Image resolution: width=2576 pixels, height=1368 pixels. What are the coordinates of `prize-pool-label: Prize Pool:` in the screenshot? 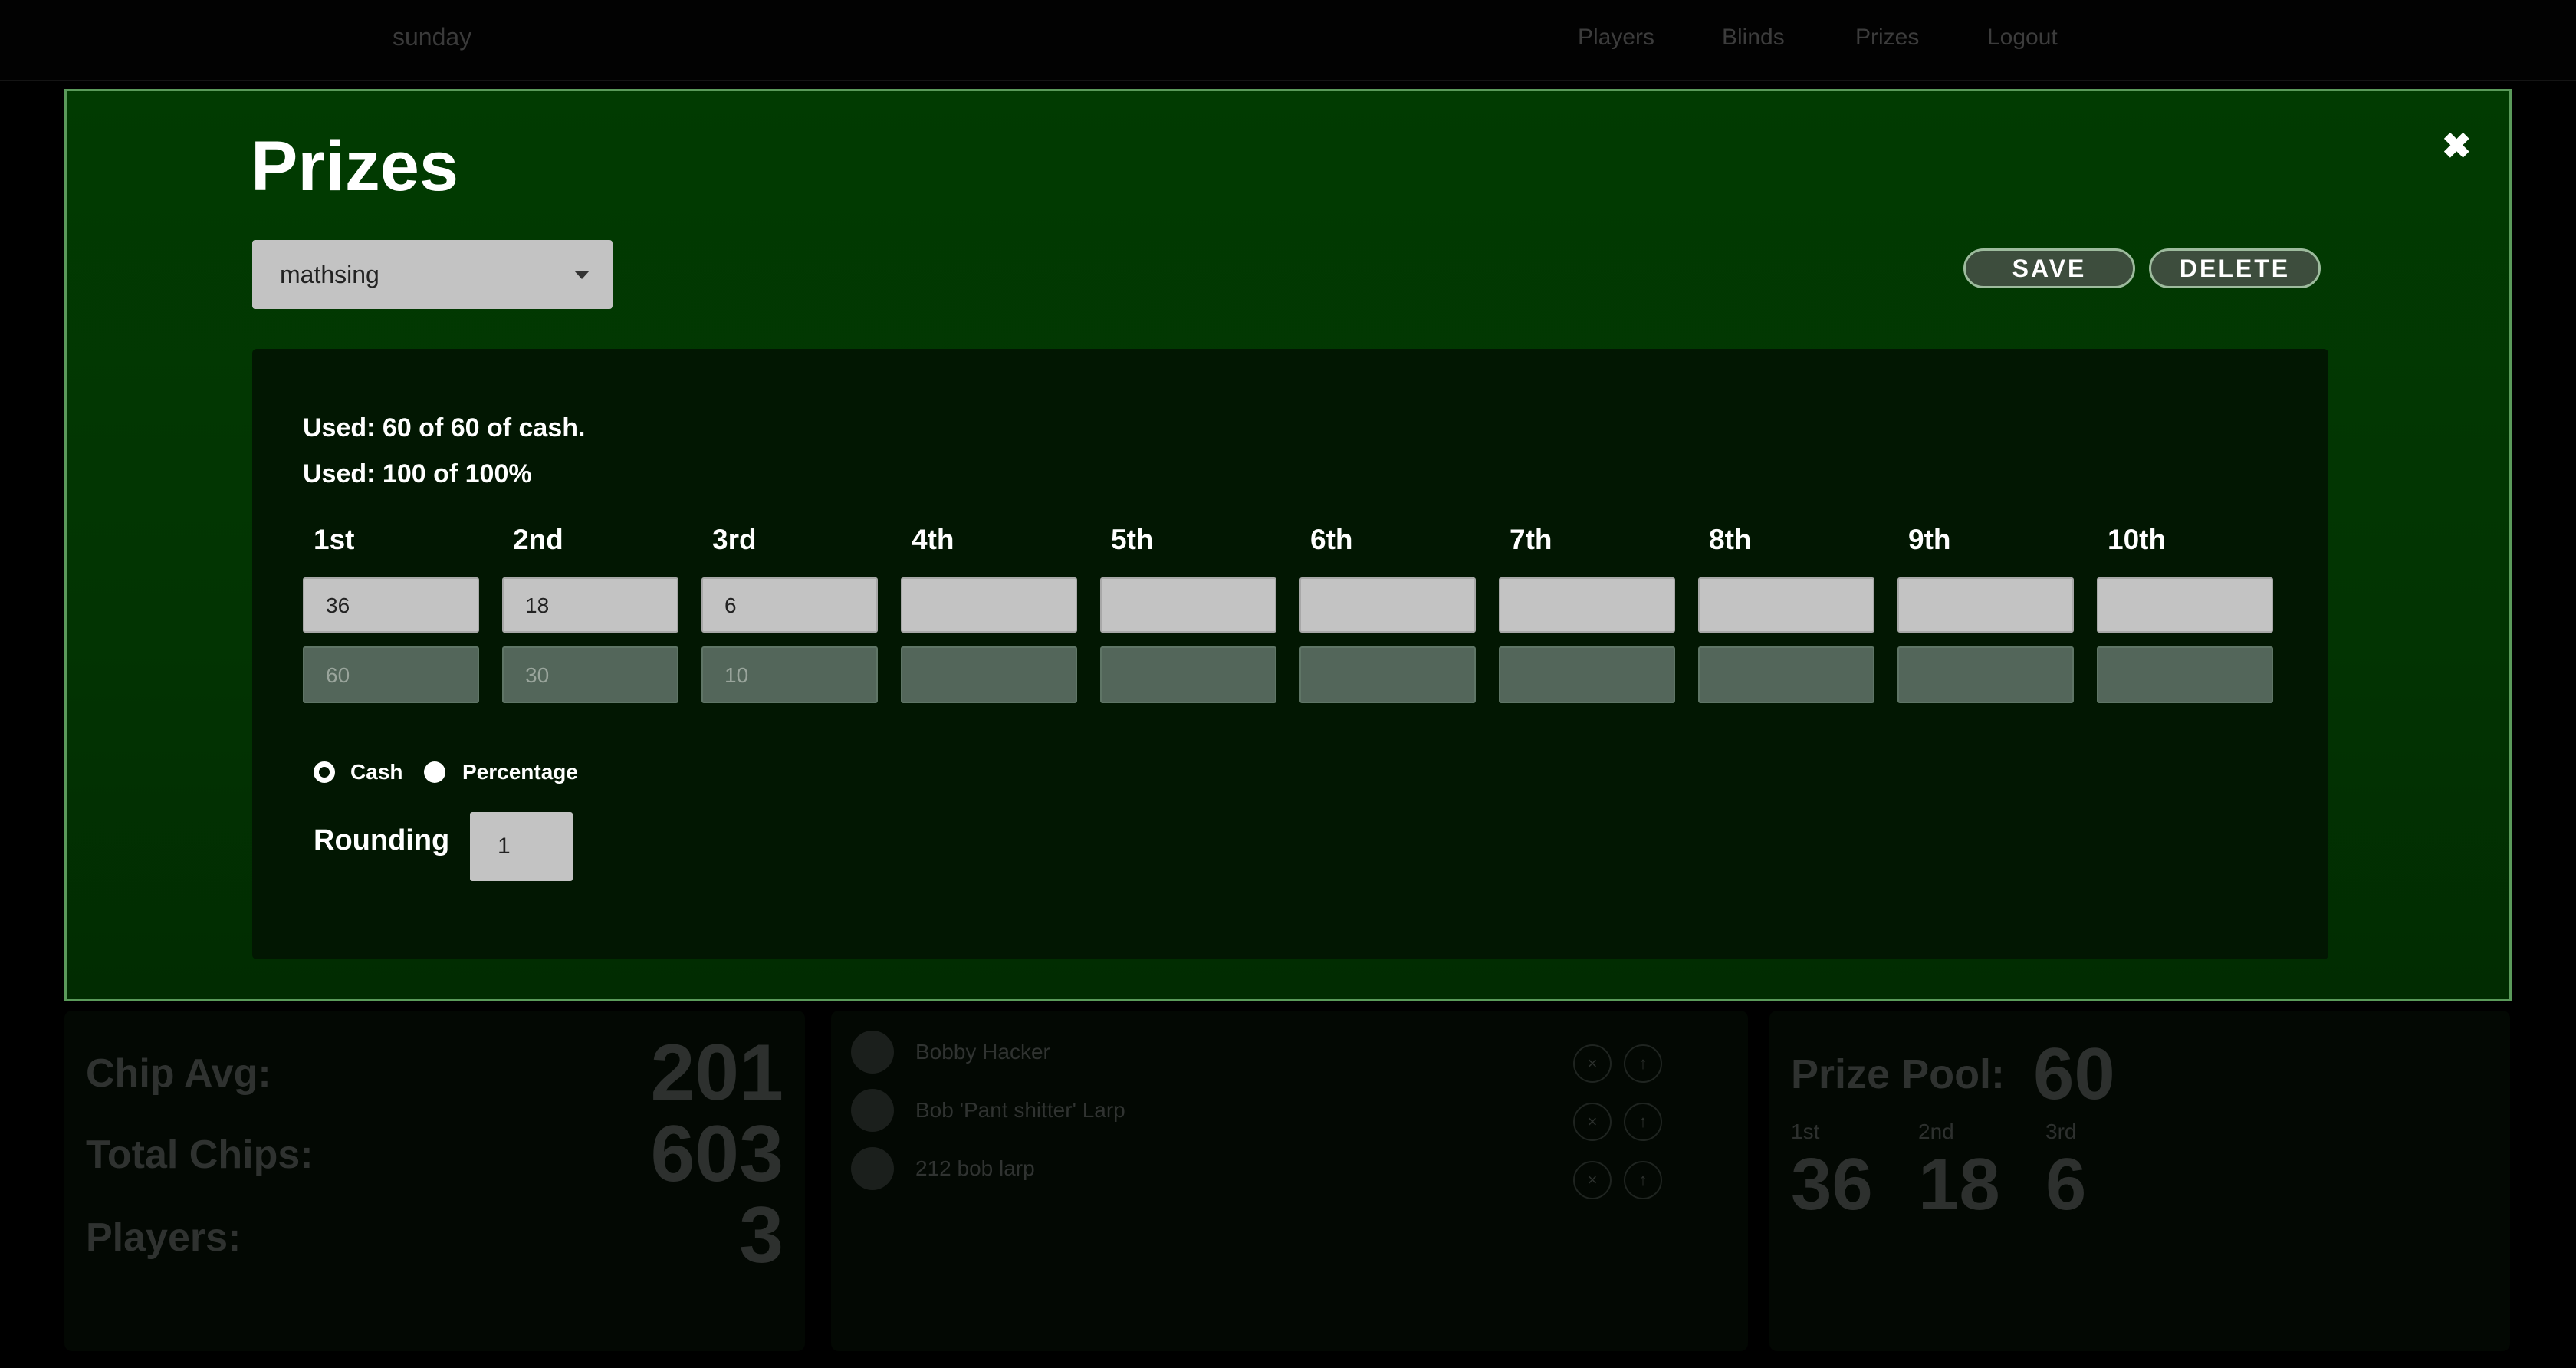 It's located at (1899, 1074).